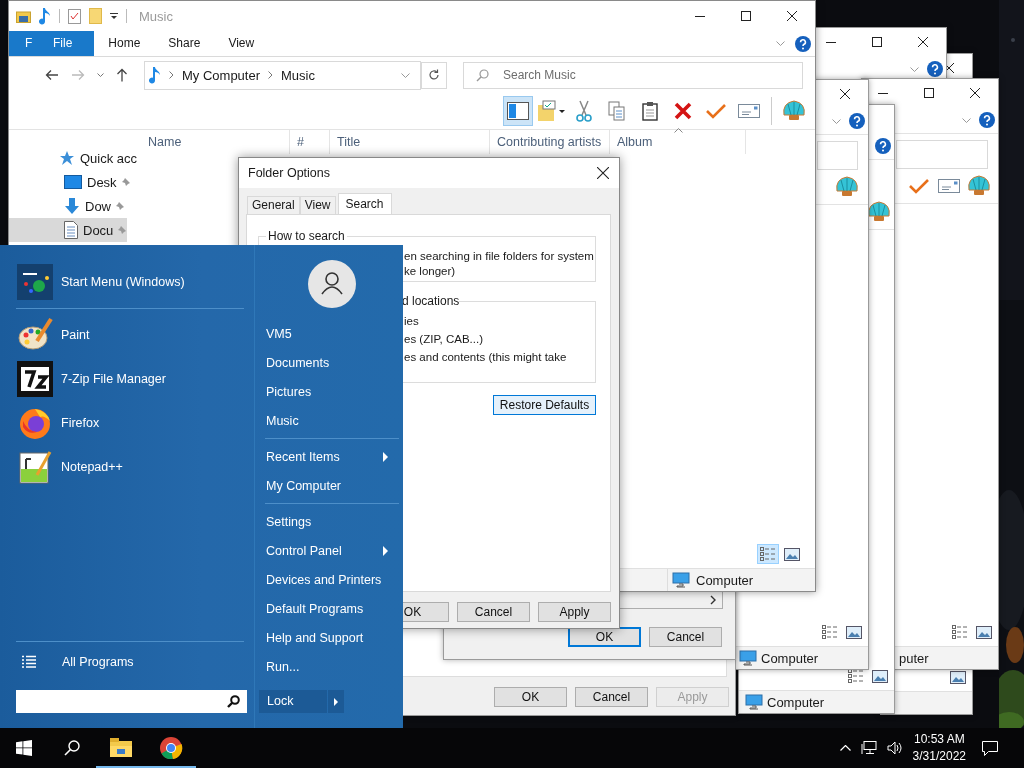 The height and width of the screenshot is (768, 1024). I want to click on menu-item: My Computer, so click(329, 485).